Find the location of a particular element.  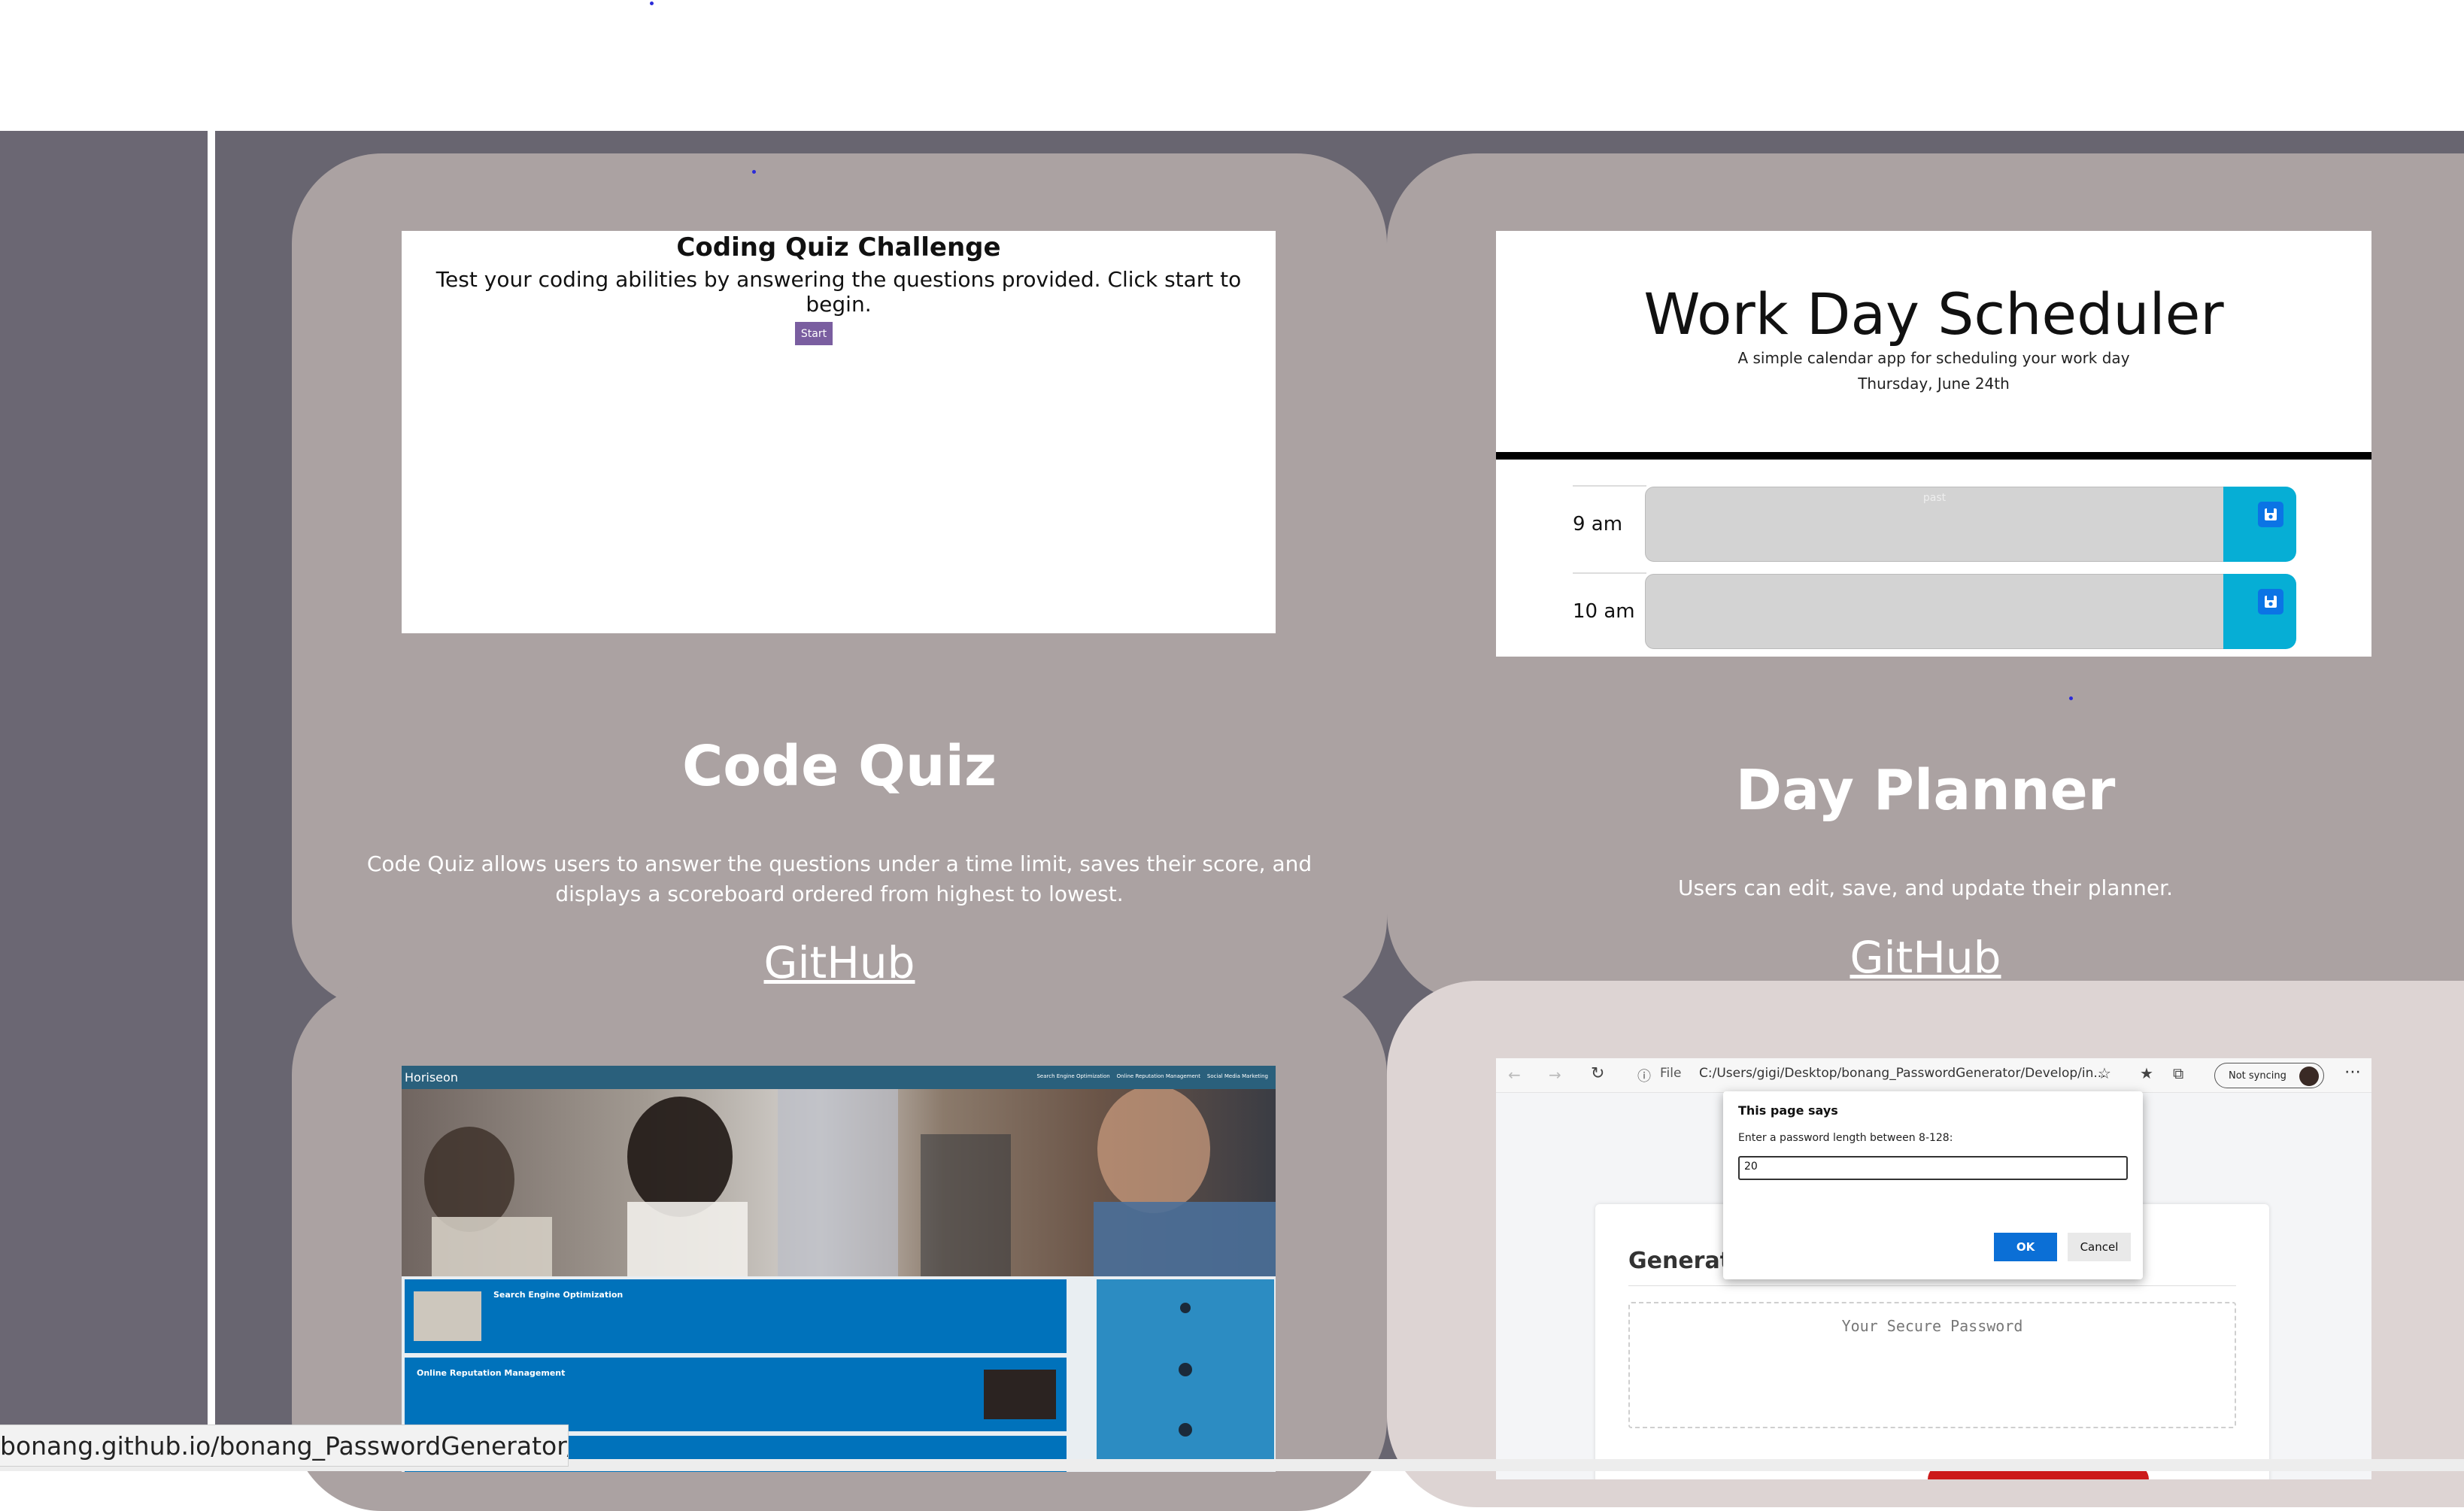

benefit-icons is located at coordinates (1185, 1370).